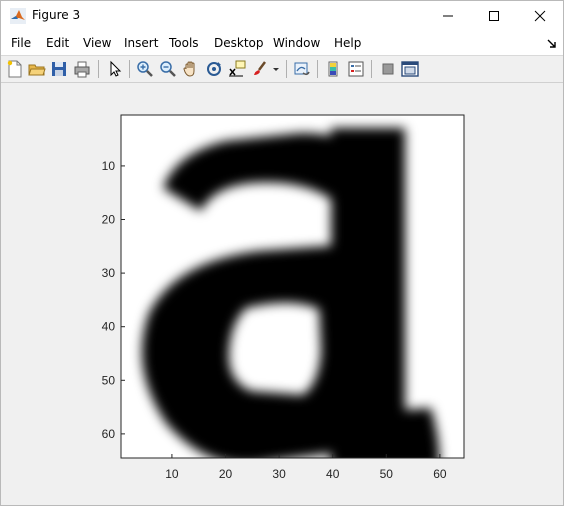 This screenshot has height=506, width=564. I want to click on dock-arrow-icon, so click(552, 44).